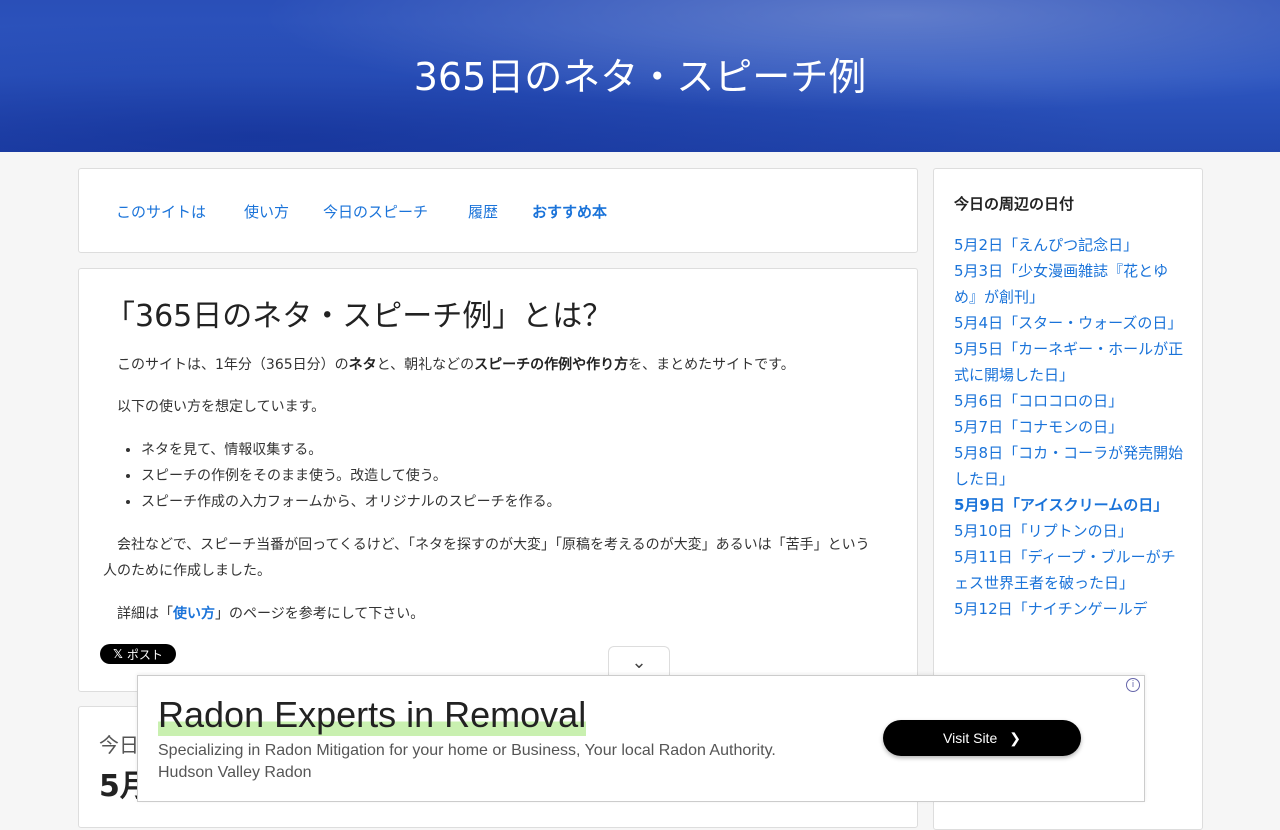 This screenshot has width=1280, height=830. Describe the element at coordinates (375, 211) in the screenshot. I see `nav-today-speech: 今日のスピーチ` at that location.